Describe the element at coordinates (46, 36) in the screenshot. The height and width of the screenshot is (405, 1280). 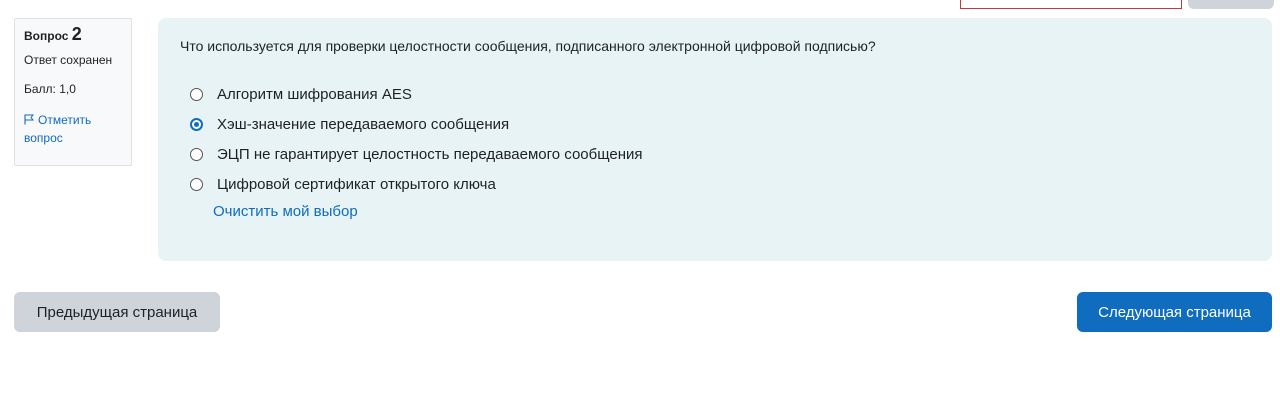
I see `question-label: Вопрос` at that location.